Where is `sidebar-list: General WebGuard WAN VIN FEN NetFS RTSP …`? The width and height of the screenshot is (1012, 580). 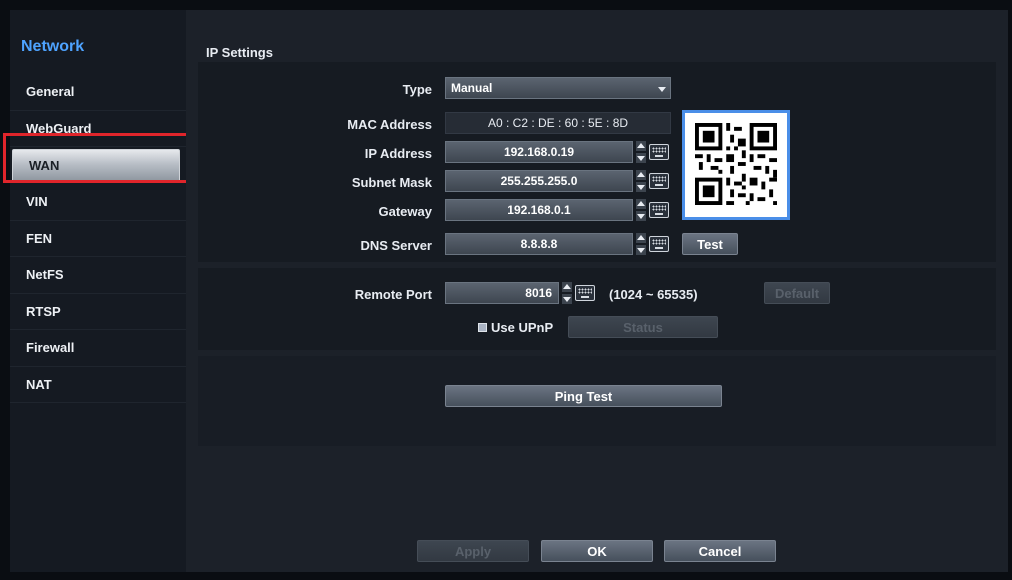
sidebar-list: General WebGuard WAN VIN FEN NetFS RTSP … is located at coordinates (98, 238).